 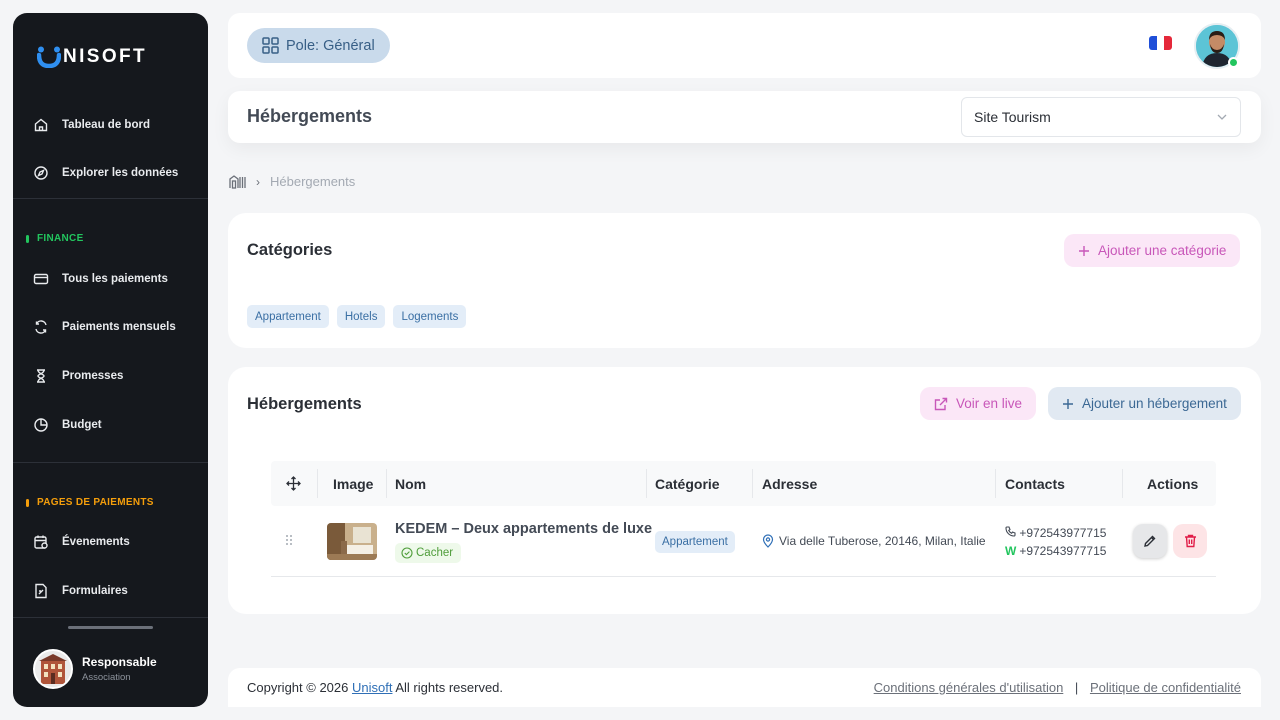 I want to click on accommodation-name: KEDEM – Deux appartements de luxe, so click(x=523, y=529).